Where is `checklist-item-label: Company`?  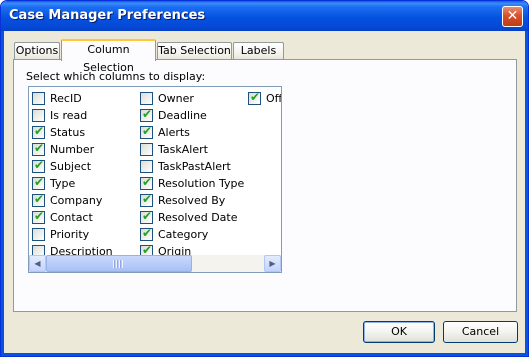 checklist-item-label: Company is located at coordinates (76, 200).